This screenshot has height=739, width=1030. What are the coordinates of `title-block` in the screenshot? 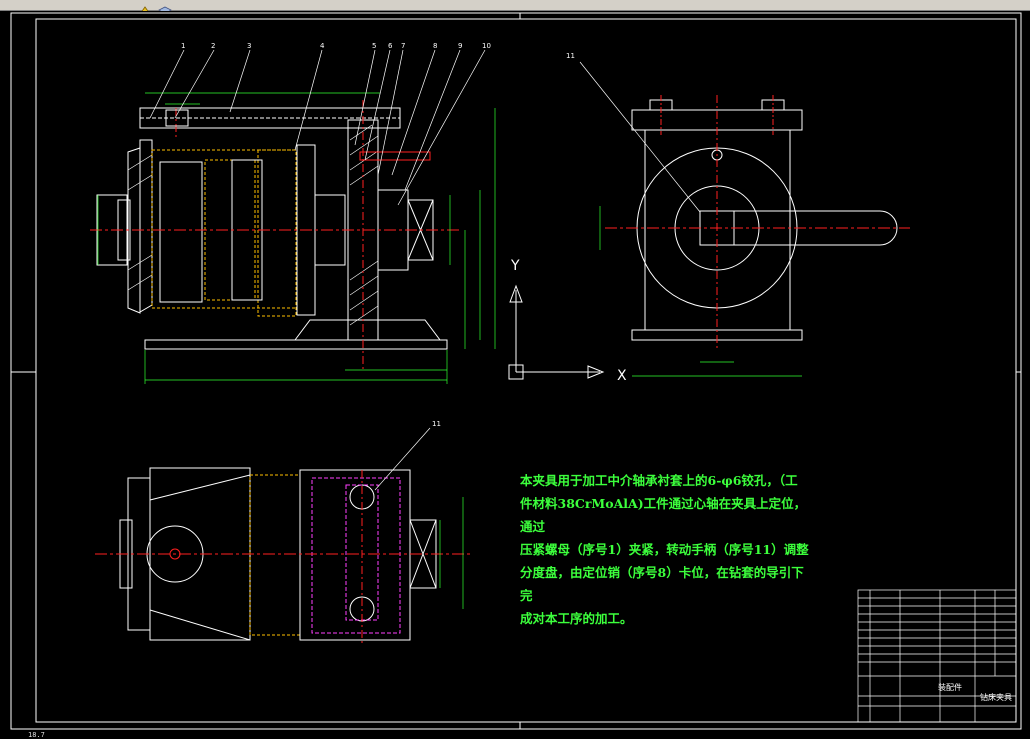 It's located at (937, 656).